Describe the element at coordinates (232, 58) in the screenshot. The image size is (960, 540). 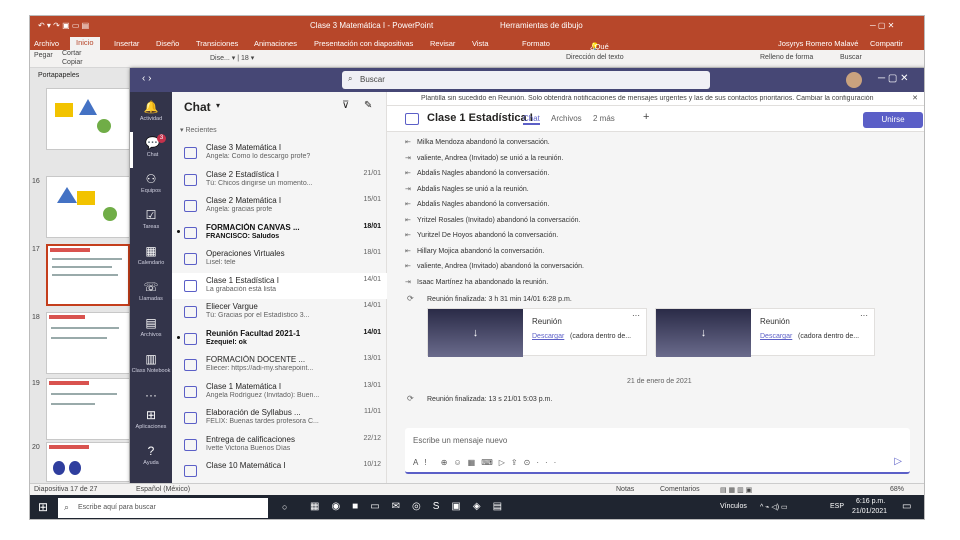
I see `font-box: Dise... ▾ | 18 ▾` at that location.